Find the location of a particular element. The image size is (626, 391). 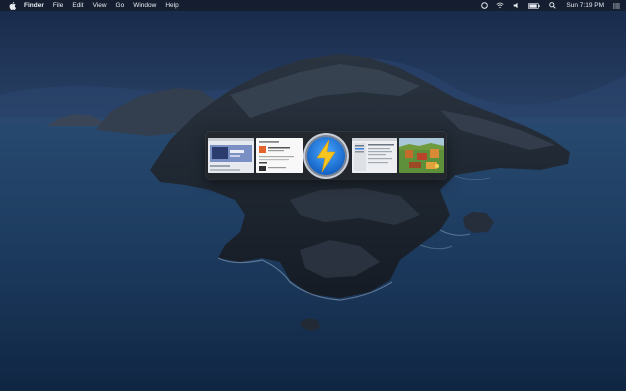

app-icon-lightning is located at coordinates (326, 156).